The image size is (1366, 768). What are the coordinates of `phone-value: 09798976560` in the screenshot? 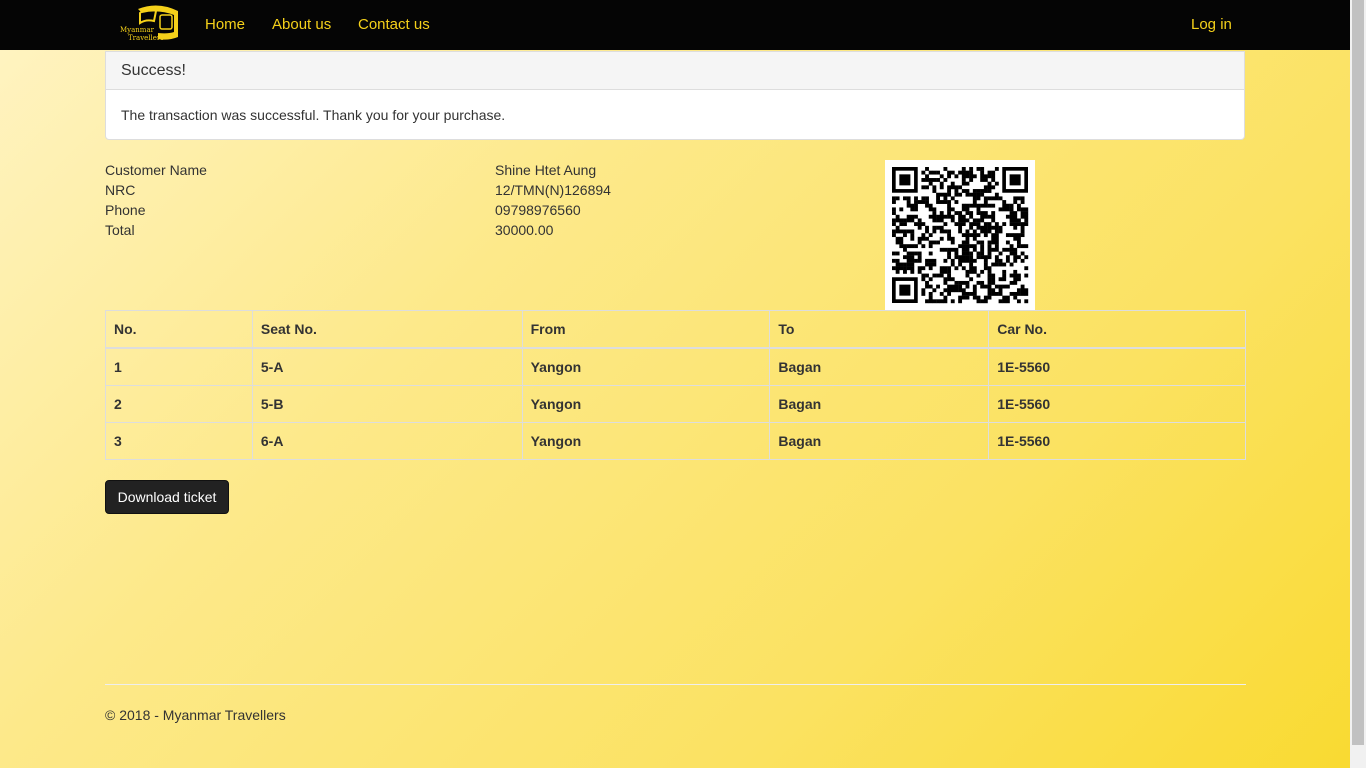 It's located at (538, 210).